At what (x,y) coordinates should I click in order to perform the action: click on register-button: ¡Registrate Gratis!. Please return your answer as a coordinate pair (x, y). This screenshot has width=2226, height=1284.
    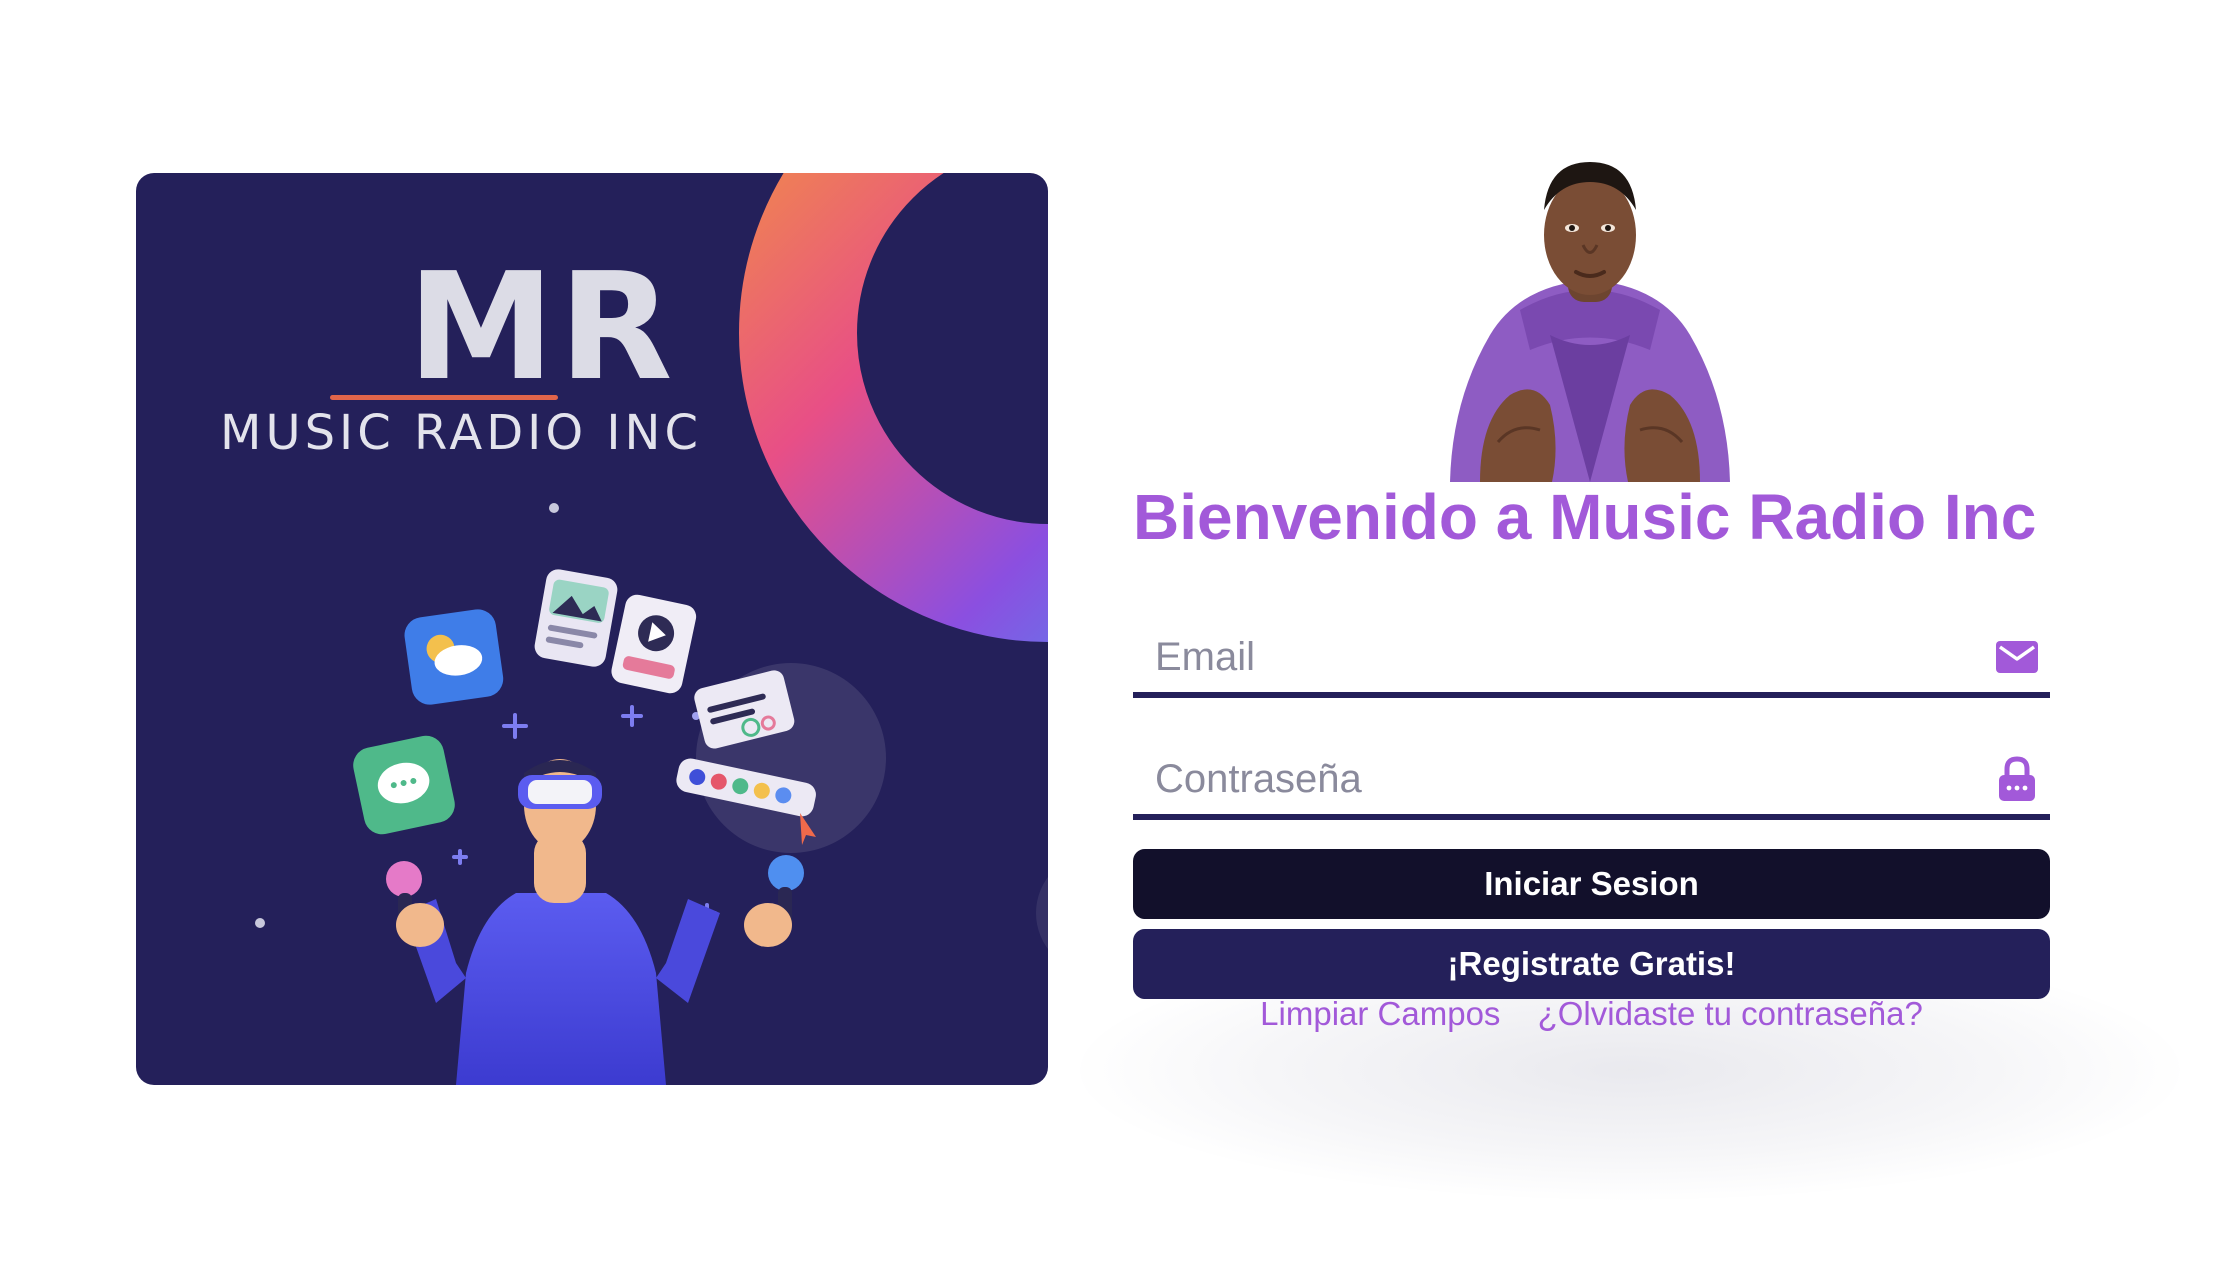
    Looking at the image, I should click on (1591, 964).